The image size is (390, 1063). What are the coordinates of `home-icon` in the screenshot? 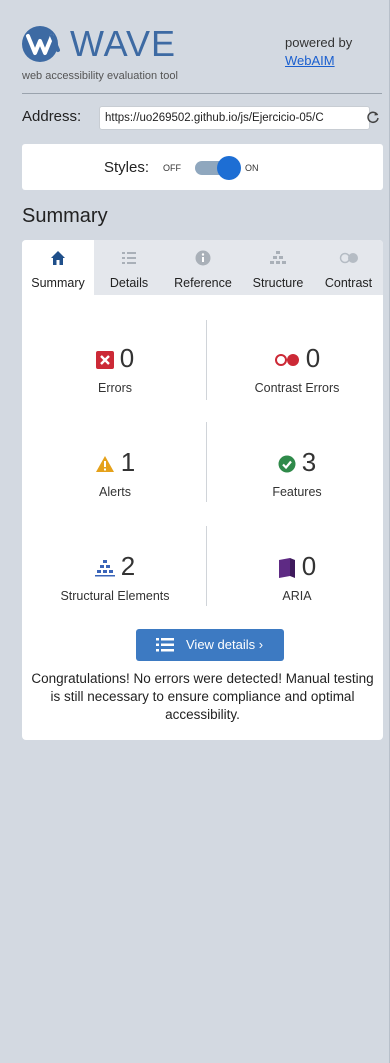 It's located at (58, 258).